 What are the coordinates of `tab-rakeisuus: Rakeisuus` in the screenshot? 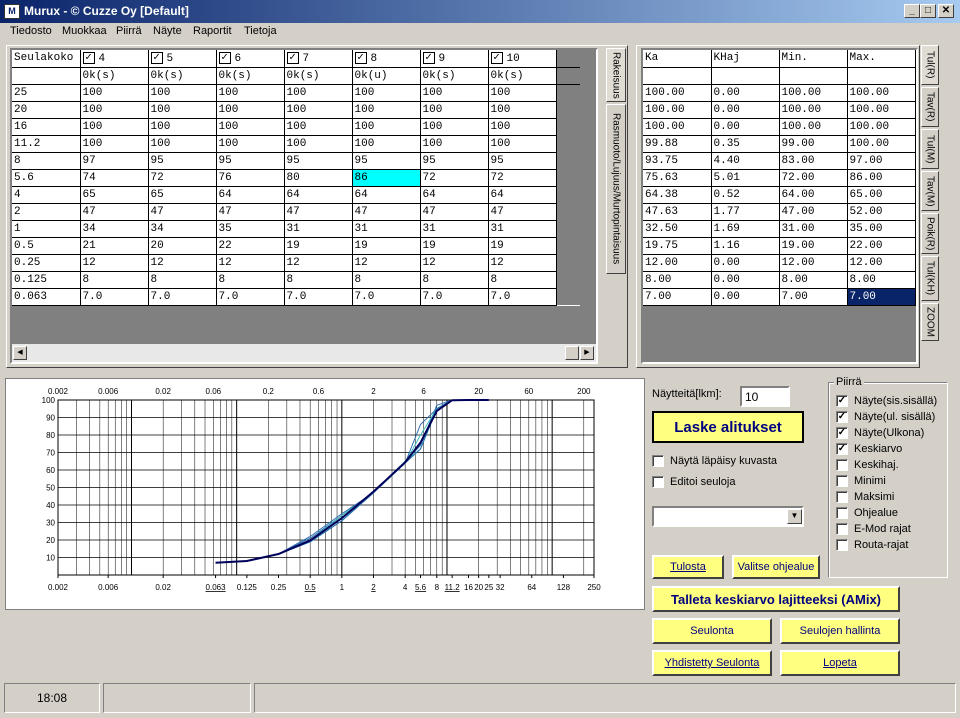 It's located at (616, 75).